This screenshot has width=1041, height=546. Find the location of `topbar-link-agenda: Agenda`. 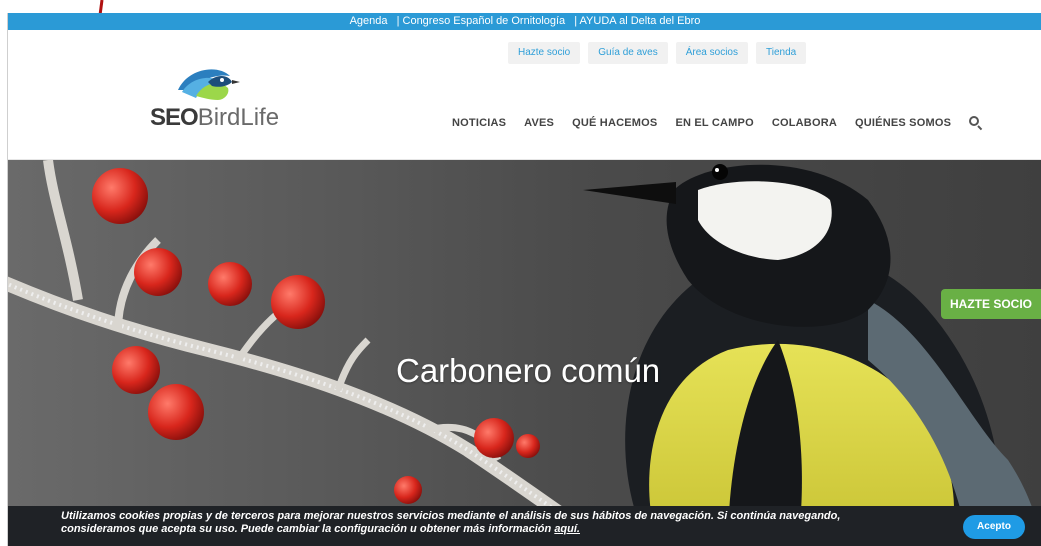

topbar-link-agenda: Agenda is located at coordinates (369, 21).